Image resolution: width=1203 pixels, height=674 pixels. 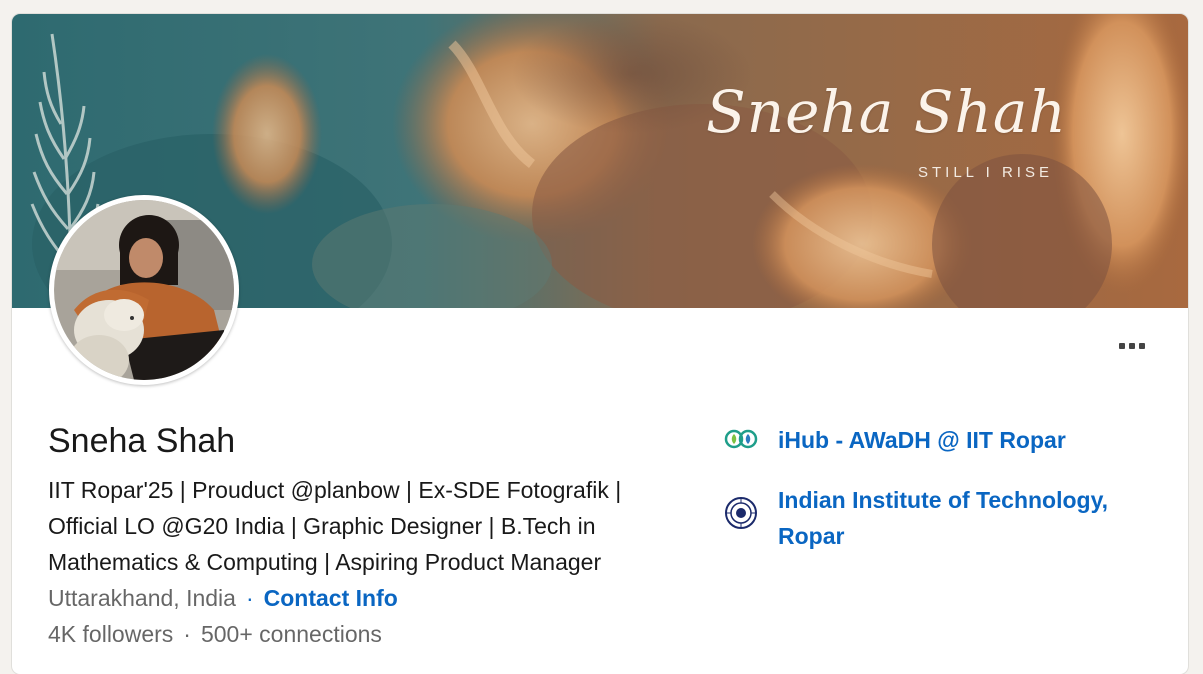 What do you see at coordinates (922, 440) in the screenshot?
I see `experience-ihub-label: iHub - AWaDH @ IIT Ropar` at bounding box center [922, 440].